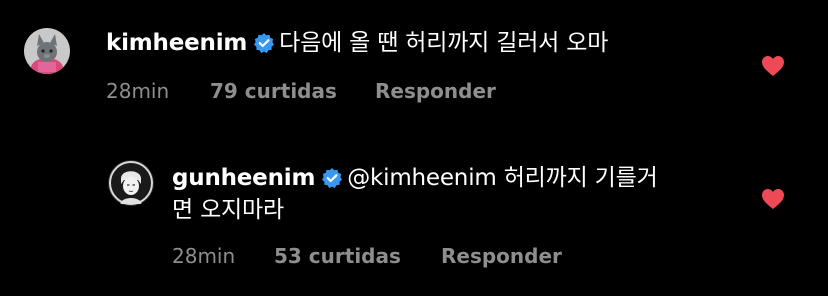  I want to click on likes-count: 53 curtidas, so click(337, 256).